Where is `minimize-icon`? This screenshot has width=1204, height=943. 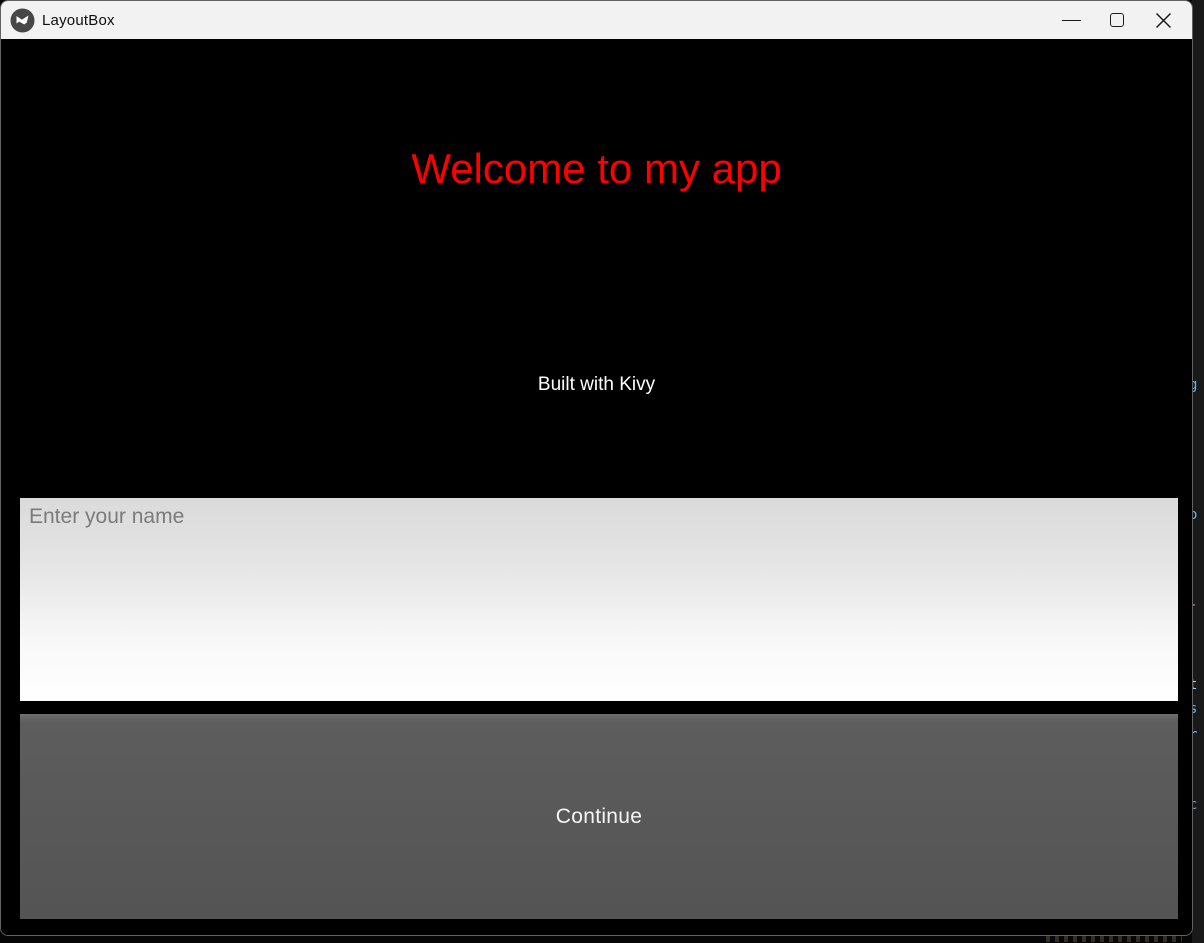
minimize-icon is located at coordinates (1071, 20).